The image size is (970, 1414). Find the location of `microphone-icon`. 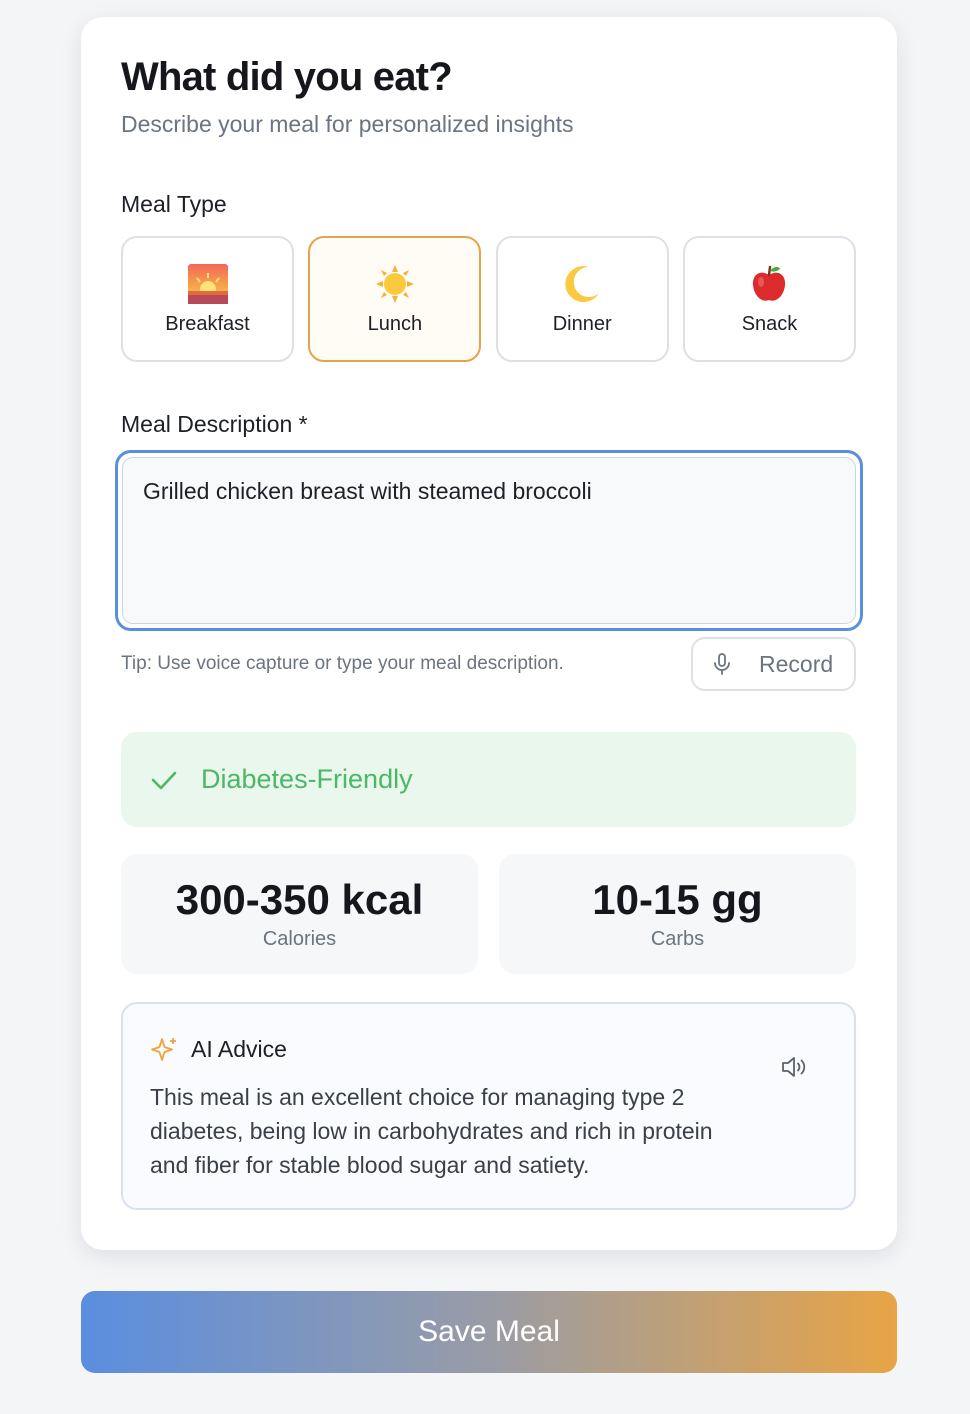

microphone-icon is located at coordinates (722, 664).